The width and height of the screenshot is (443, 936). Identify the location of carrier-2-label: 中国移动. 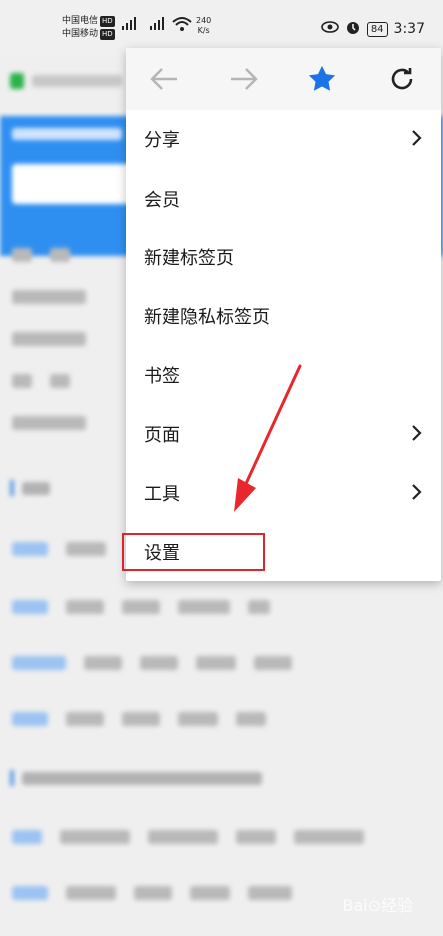
(80, 34).